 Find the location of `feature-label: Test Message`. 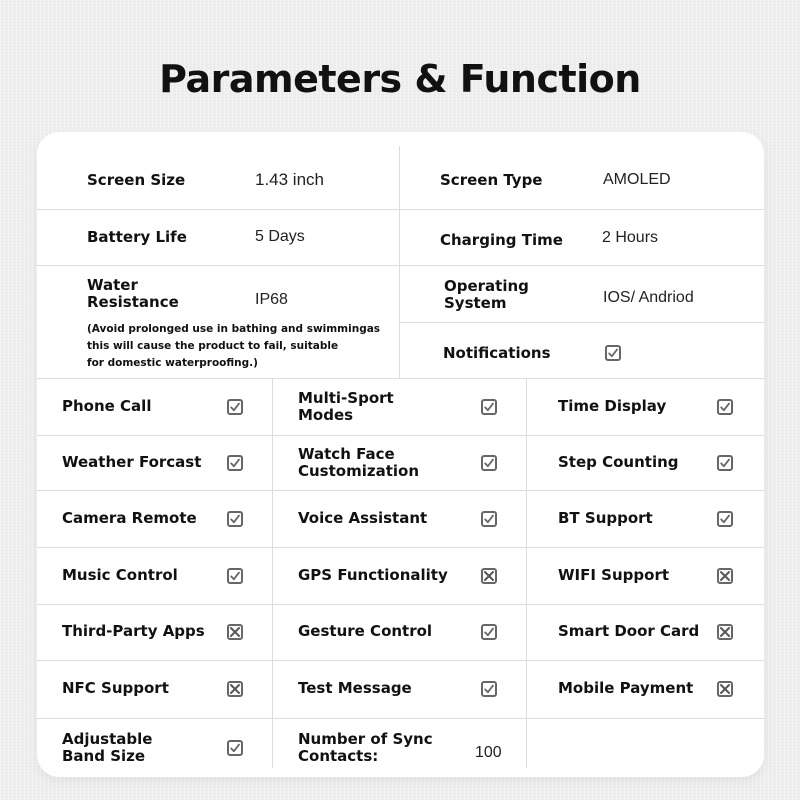

feature-label: Test Message is located at coordinates (355, 688).